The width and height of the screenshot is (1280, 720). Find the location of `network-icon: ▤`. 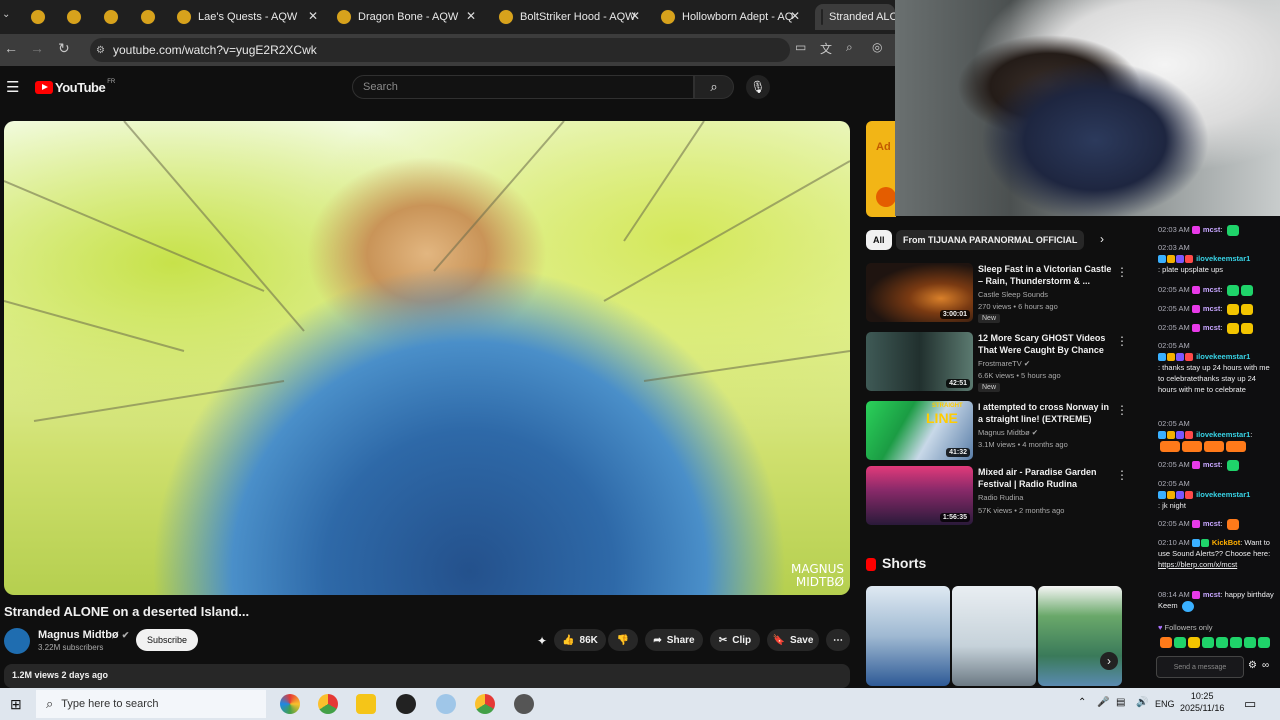

network-icon: ▤ is located at coordinates (1120, 702).